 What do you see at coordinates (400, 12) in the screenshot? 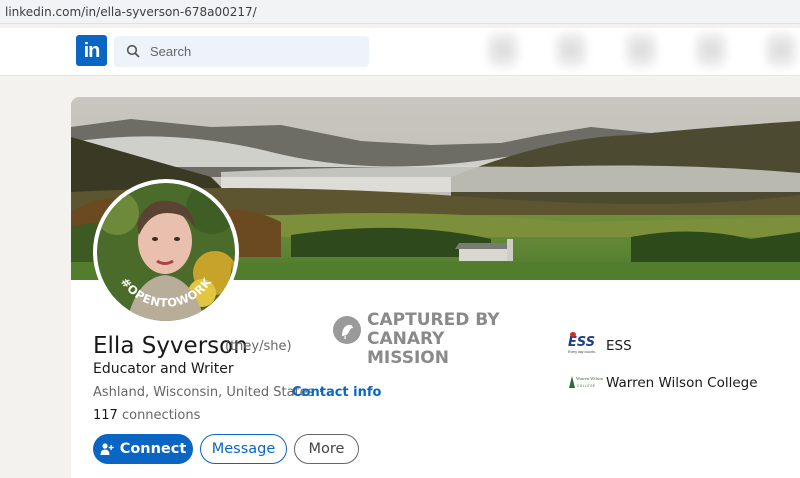
I see `browser-address-bar: linkedin.com/in/ella-syverson-678a00217/` at bounding box center [400, 12].